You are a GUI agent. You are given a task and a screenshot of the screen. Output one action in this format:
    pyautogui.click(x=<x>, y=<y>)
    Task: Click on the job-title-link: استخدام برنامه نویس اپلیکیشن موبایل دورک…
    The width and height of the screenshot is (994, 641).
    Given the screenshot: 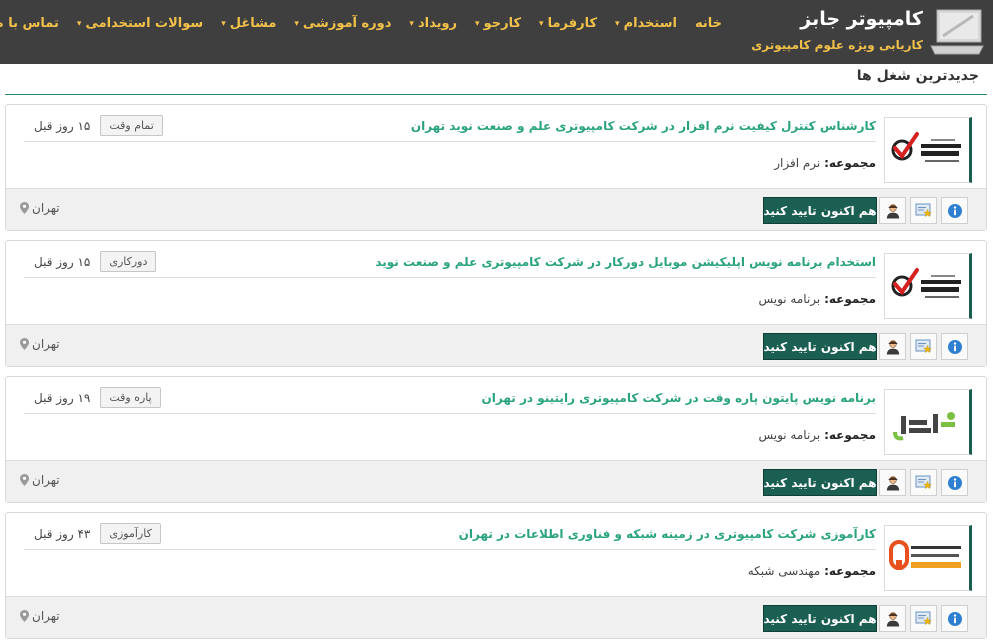 What is the action you would take?
    pyautogui.click(x=626, y=262)
    